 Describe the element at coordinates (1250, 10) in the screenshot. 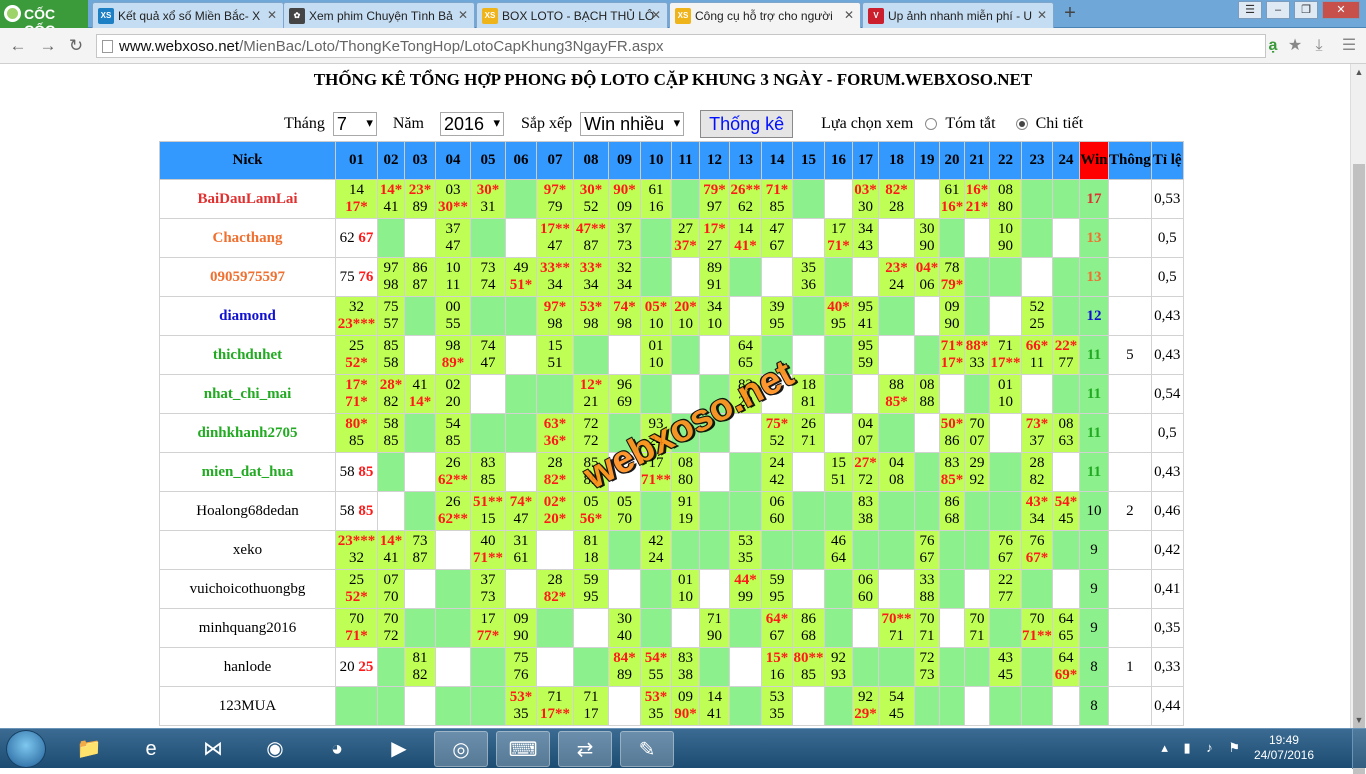

I see `menu-button: ☰` at that location.